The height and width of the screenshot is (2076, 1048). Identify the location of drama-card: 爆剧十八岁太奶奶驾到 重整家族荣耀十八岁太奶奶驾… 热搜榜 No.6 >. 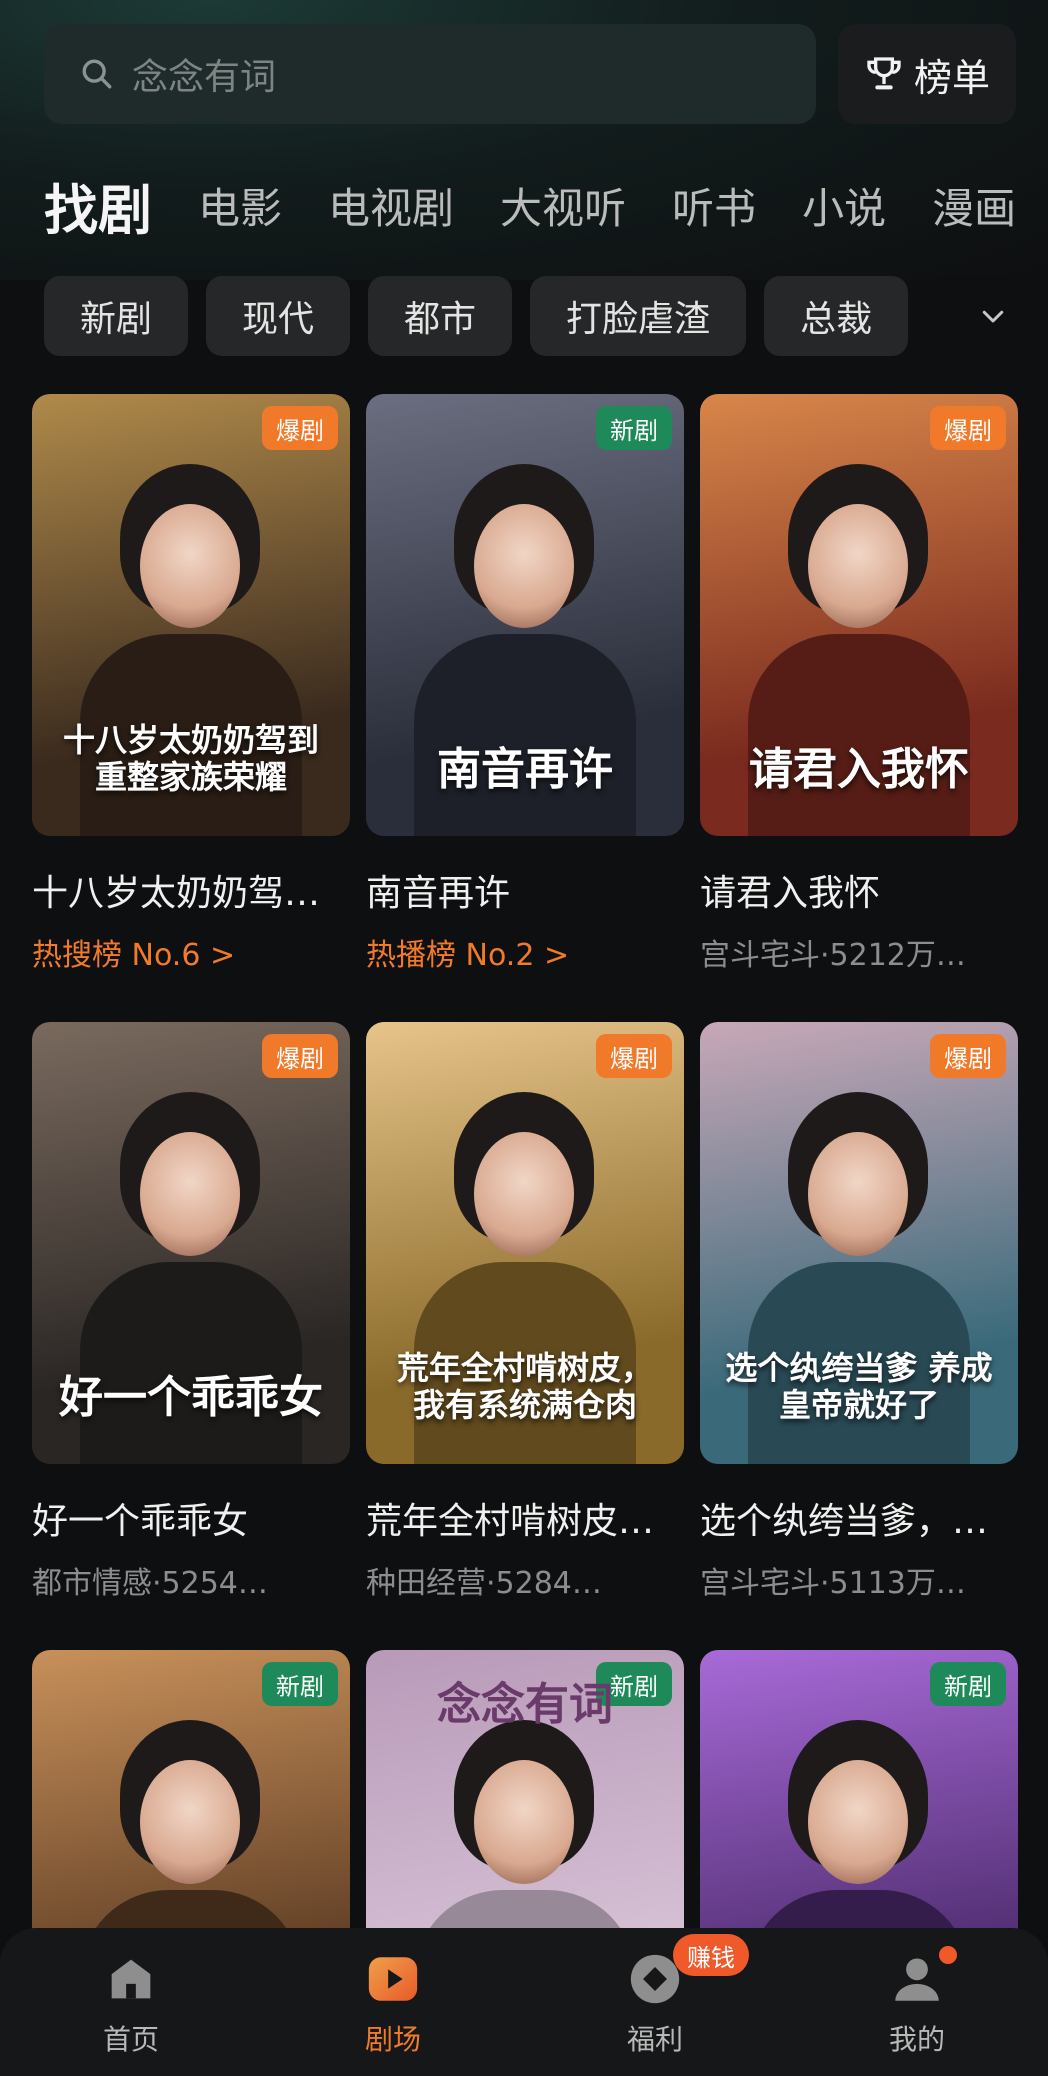
(191, 684).